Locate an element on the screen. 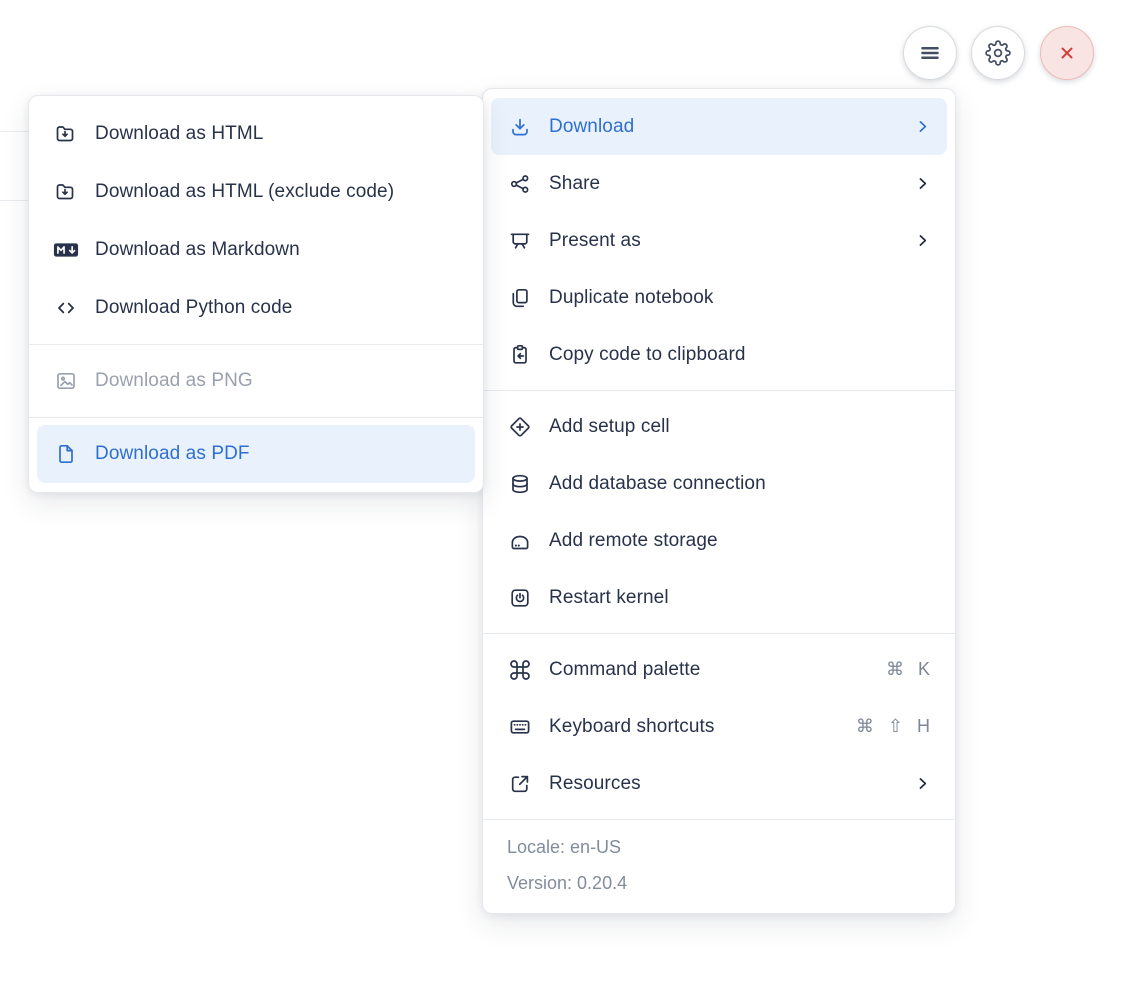  menu-item-label: Resources is located at coordinates (595, 783).